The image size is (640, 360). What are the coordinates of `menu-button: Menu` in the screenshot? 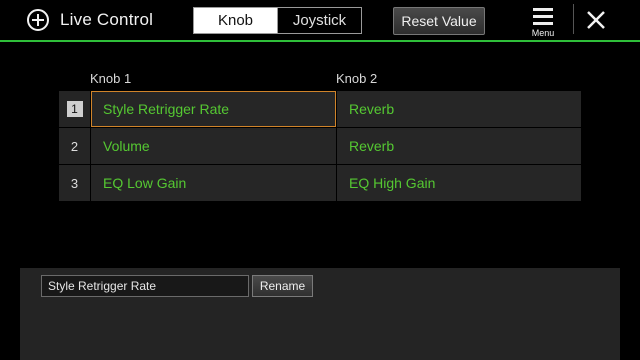 It's located at (543, 22).